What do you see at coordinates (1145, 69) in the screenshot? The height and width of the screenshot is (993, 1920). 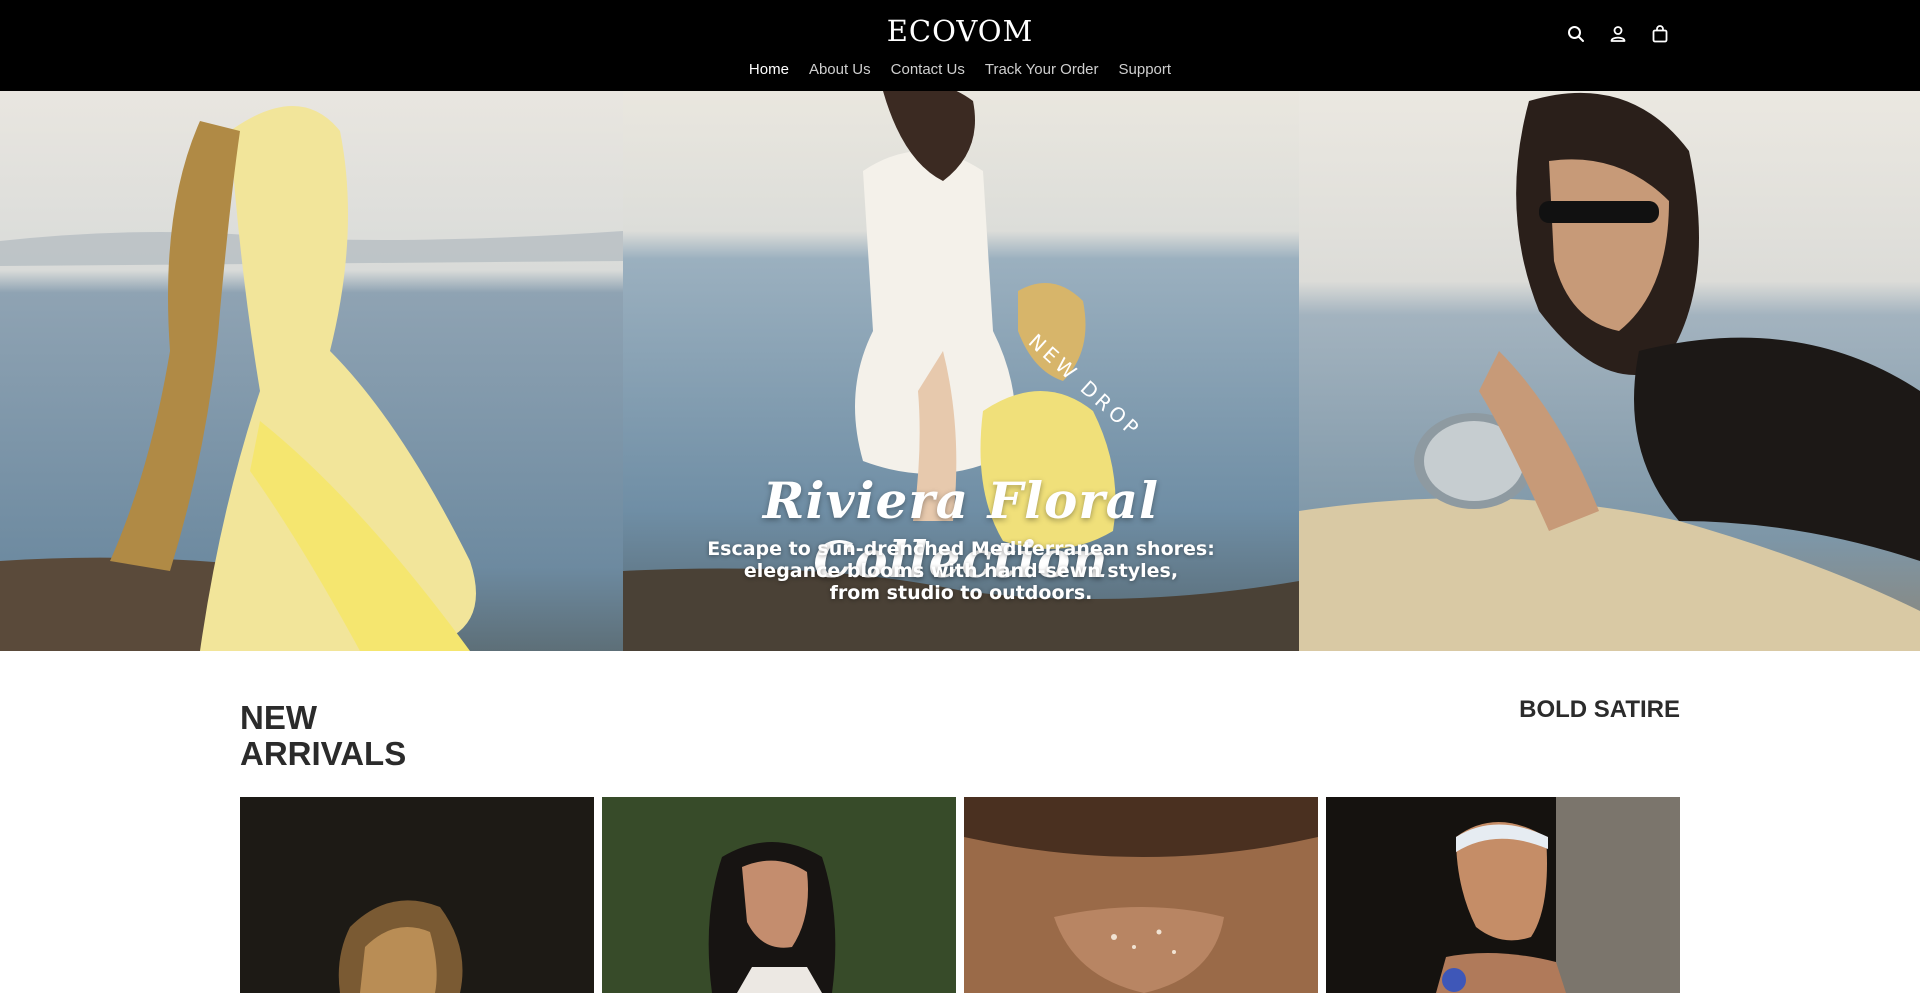 I see `nav-support: Support` at bounding box center [1145, 69].